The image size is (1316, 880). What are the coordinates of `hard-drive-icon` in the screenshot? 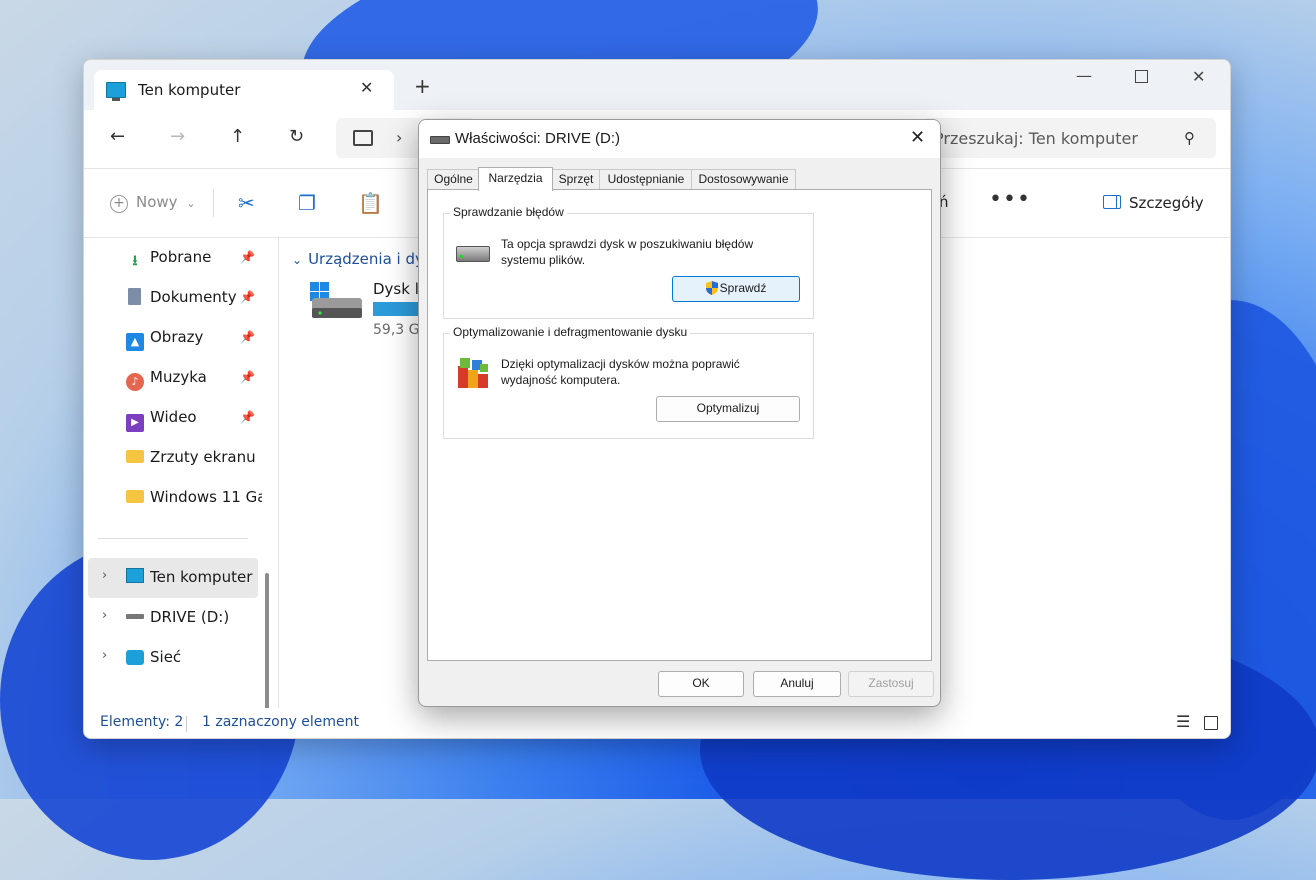 It's located at (473, 254).